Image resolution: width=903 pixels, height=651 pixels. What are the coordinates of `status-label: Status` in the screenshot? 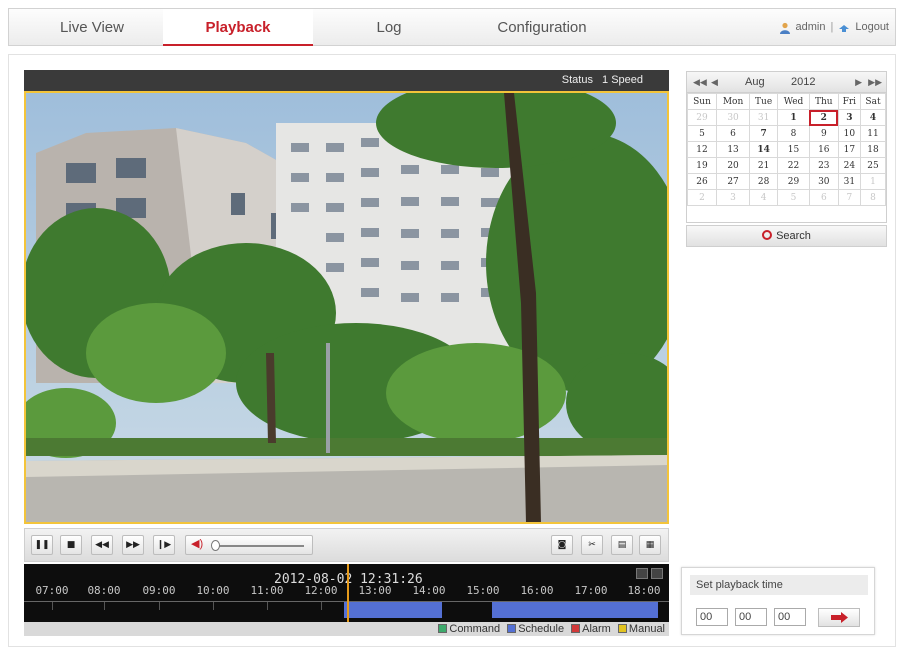 It's located at (577, 80).